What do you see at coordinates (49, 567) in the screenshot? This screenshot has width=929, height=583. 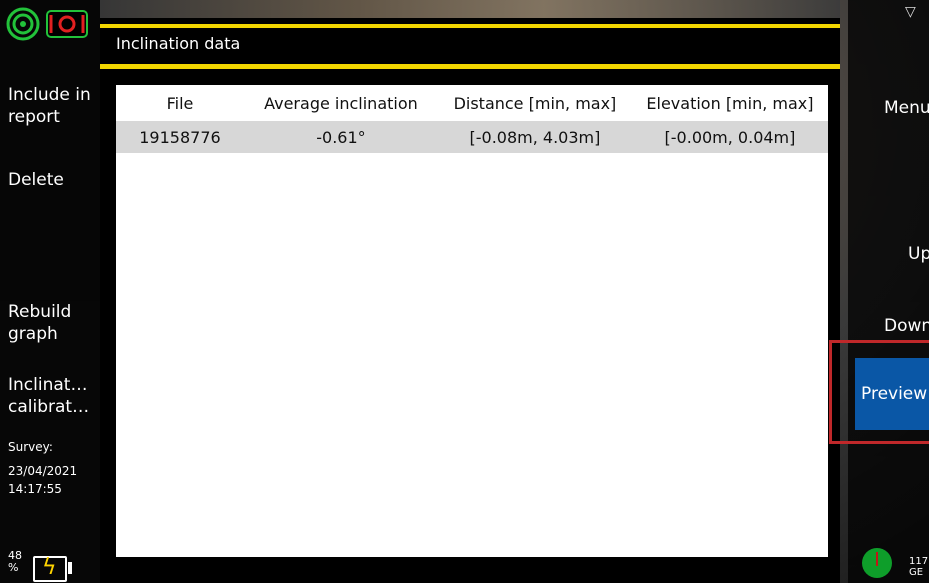 I see `charging-bolt-icon: ϟ` at bounding box center [49, 567].